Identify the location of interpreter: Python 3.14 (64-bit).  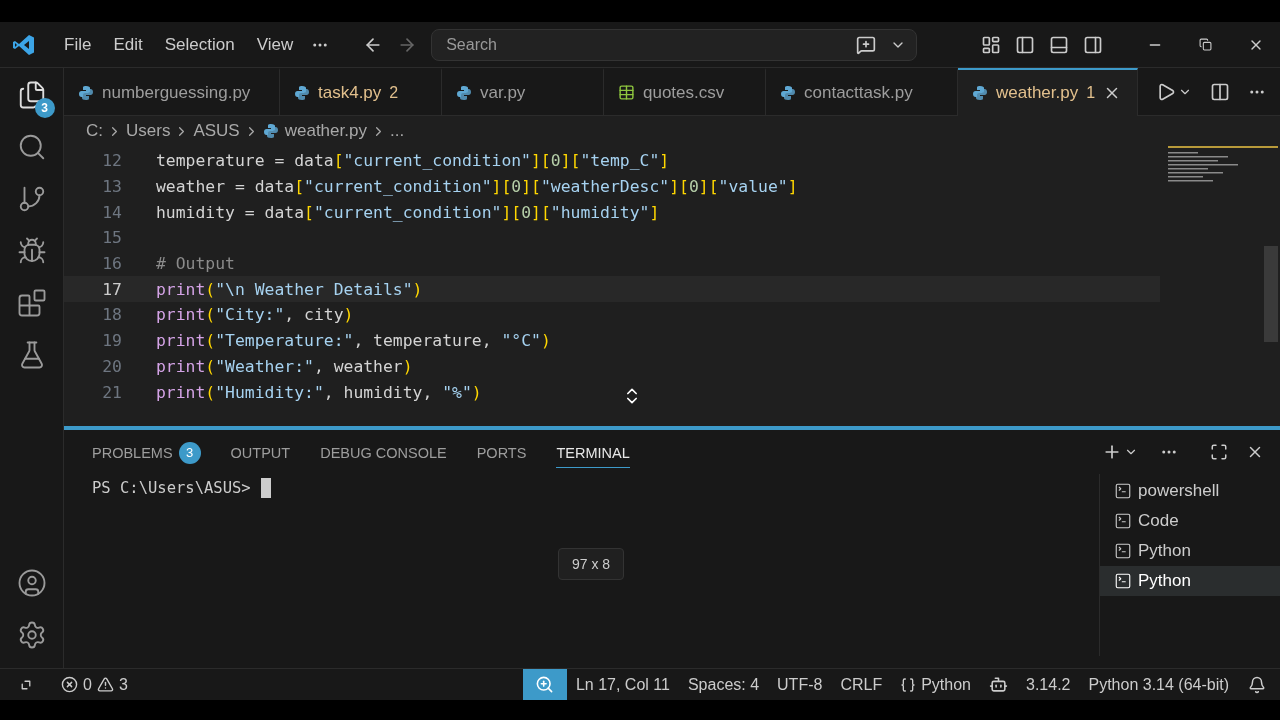
(1158, 684).